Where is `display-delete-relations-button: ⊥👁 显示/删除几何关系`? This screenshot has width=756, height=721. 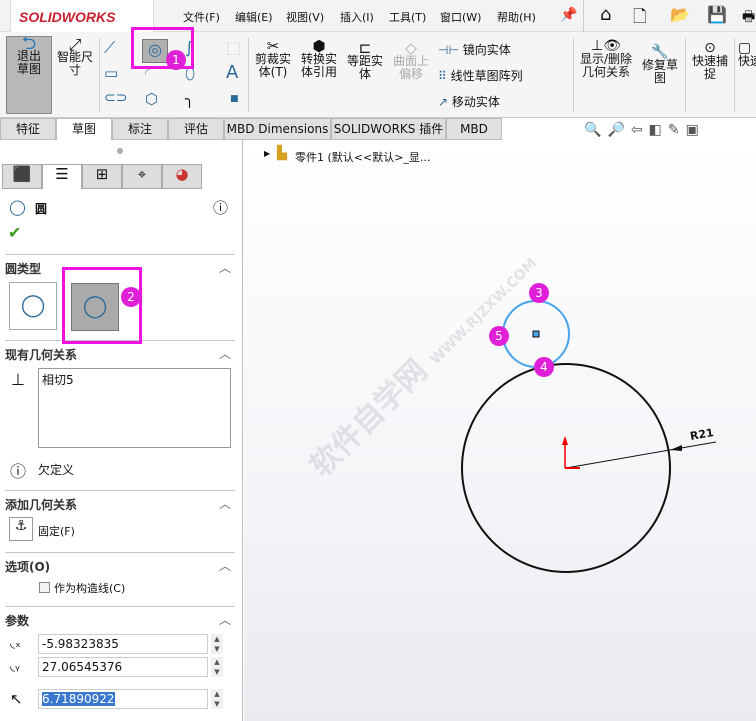
display-delete-relations-button: ⊥👁 显示/删除几何关系 is located at coordinates (606, 59).